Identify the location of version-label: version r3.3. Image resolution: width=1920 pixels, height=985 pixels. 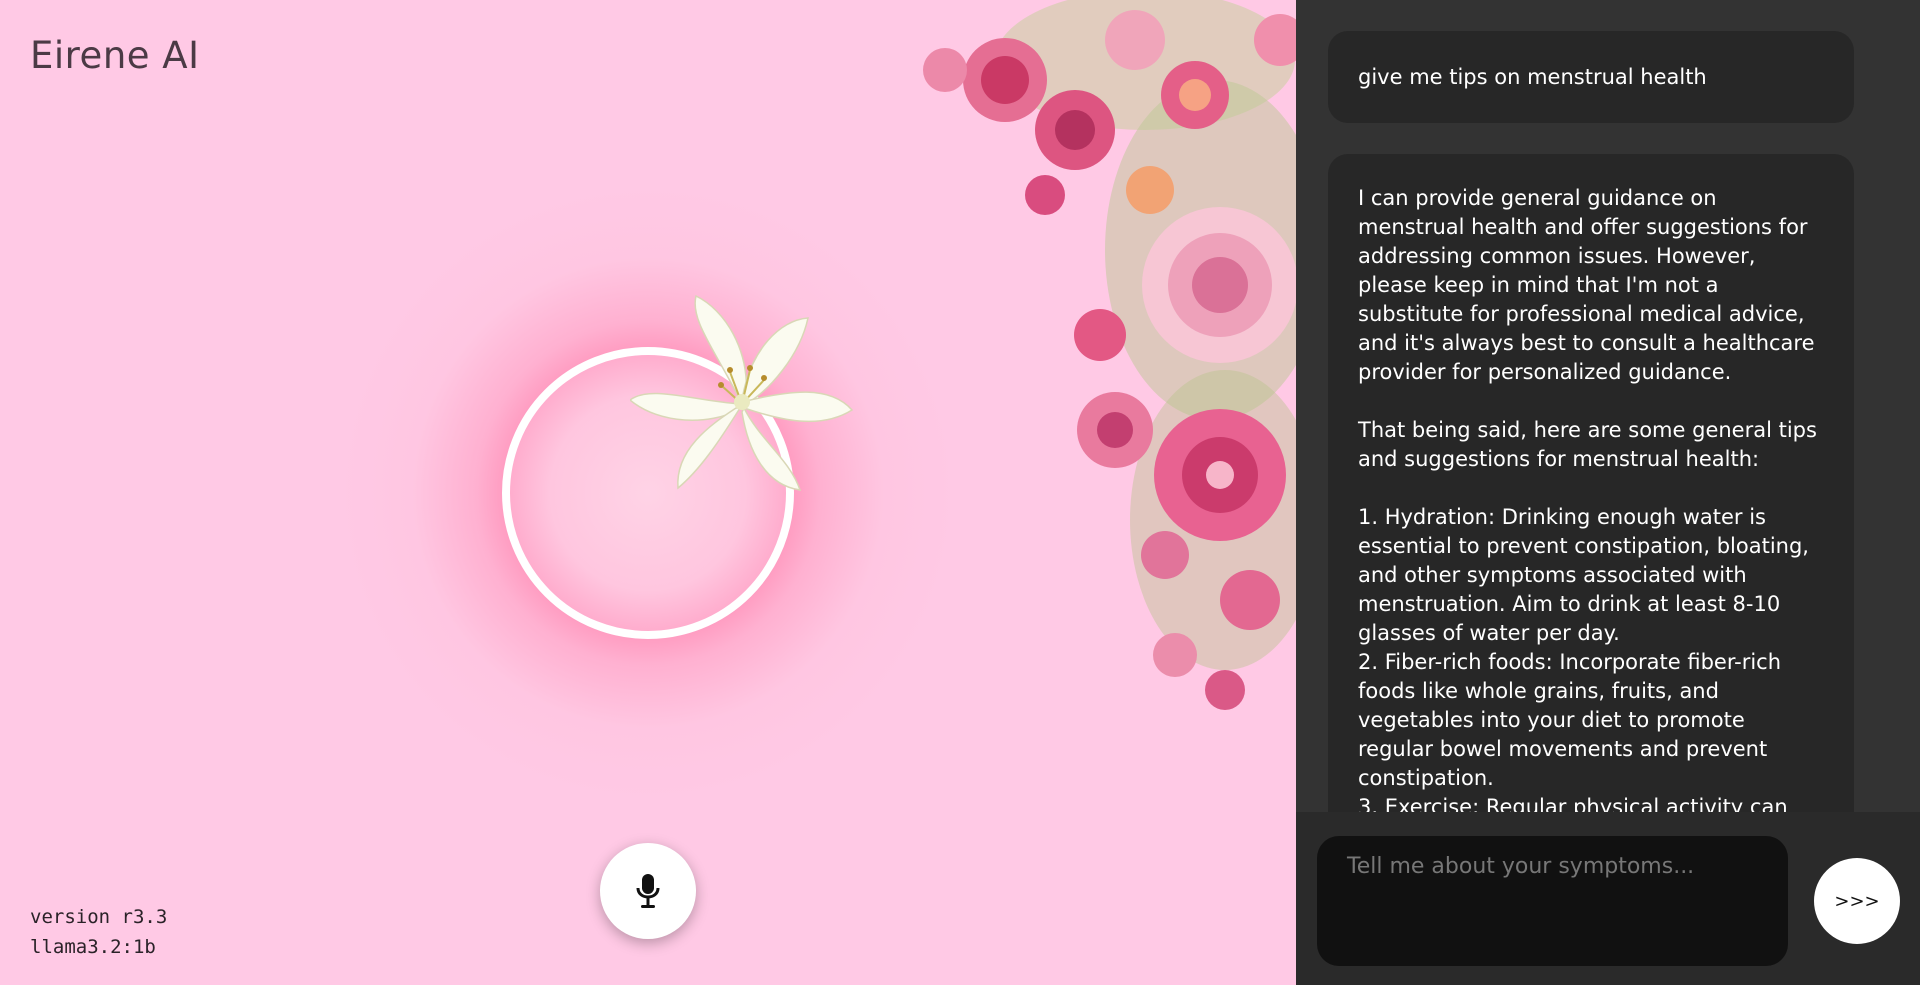
(99, 917).